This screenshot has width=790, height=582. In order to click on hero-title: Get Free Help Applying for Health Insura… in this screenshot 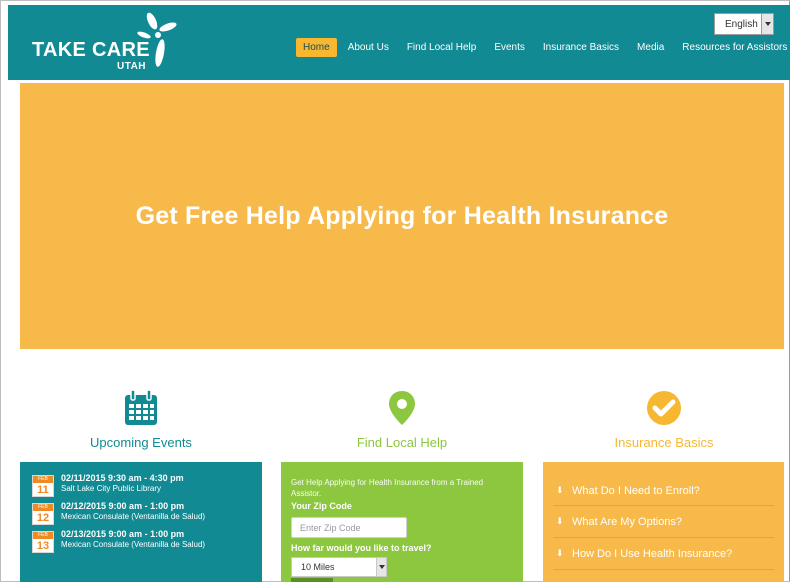, I will do `click(402, 215)`.